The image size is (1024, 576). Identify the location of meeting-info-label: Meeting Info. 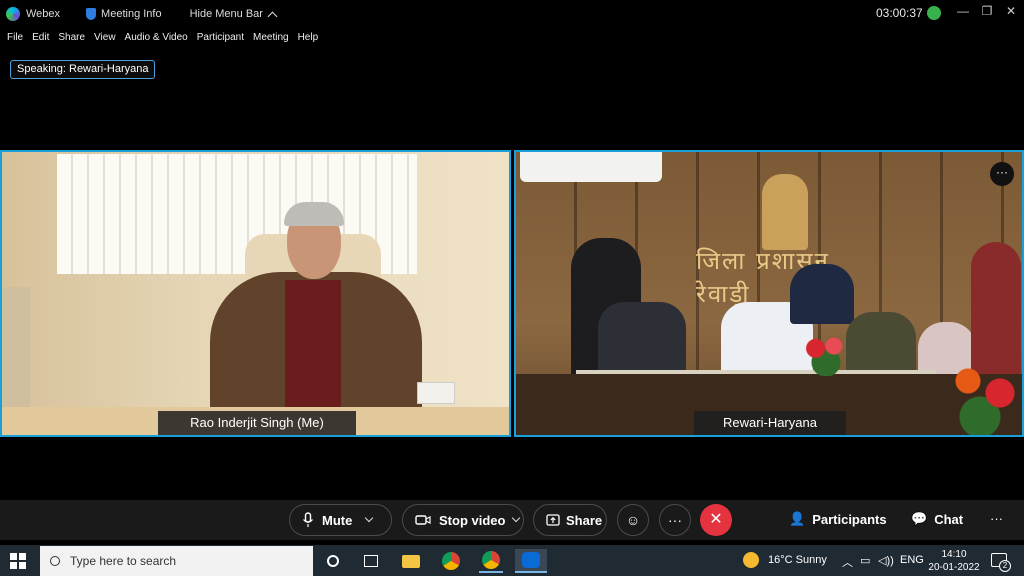
(131, 14).